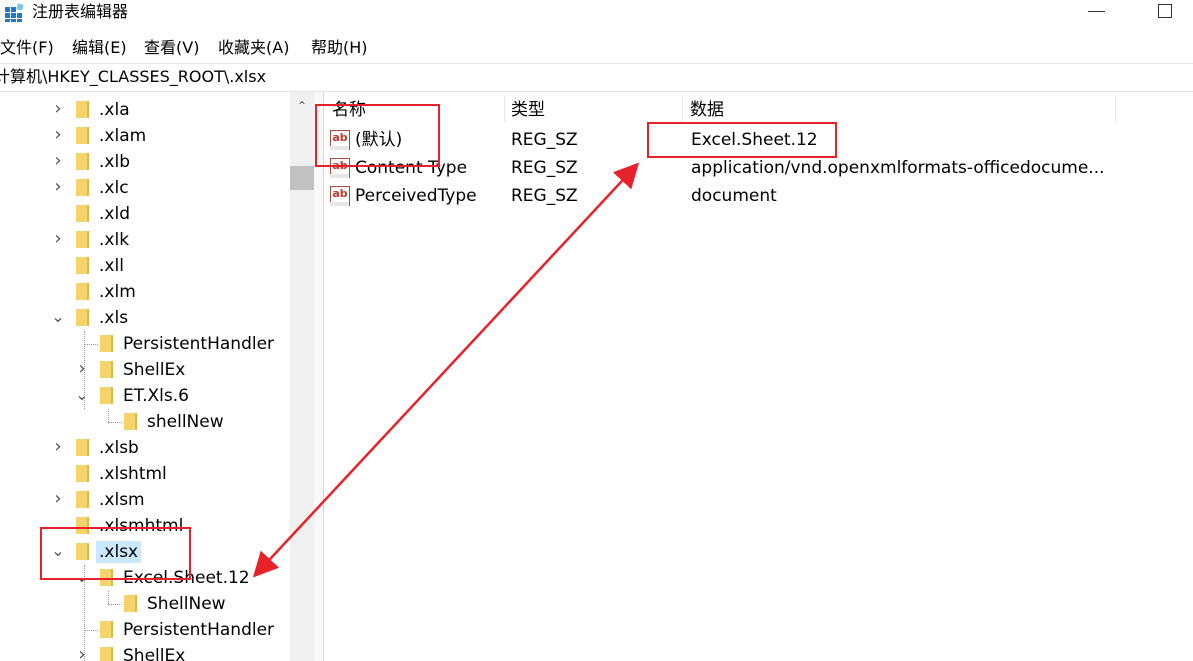 The height and width of the screenshot is (661, 1193). Describe the element at coordinates (114, 110) in the screenshot. I see `tree-item-label: .xla` at that location.